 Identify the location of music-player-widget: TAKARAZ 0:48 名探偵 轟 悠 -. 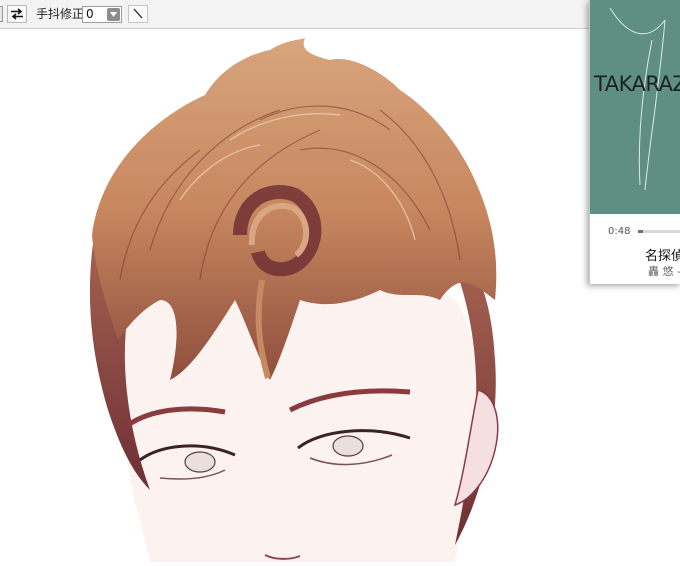
(634, 142).